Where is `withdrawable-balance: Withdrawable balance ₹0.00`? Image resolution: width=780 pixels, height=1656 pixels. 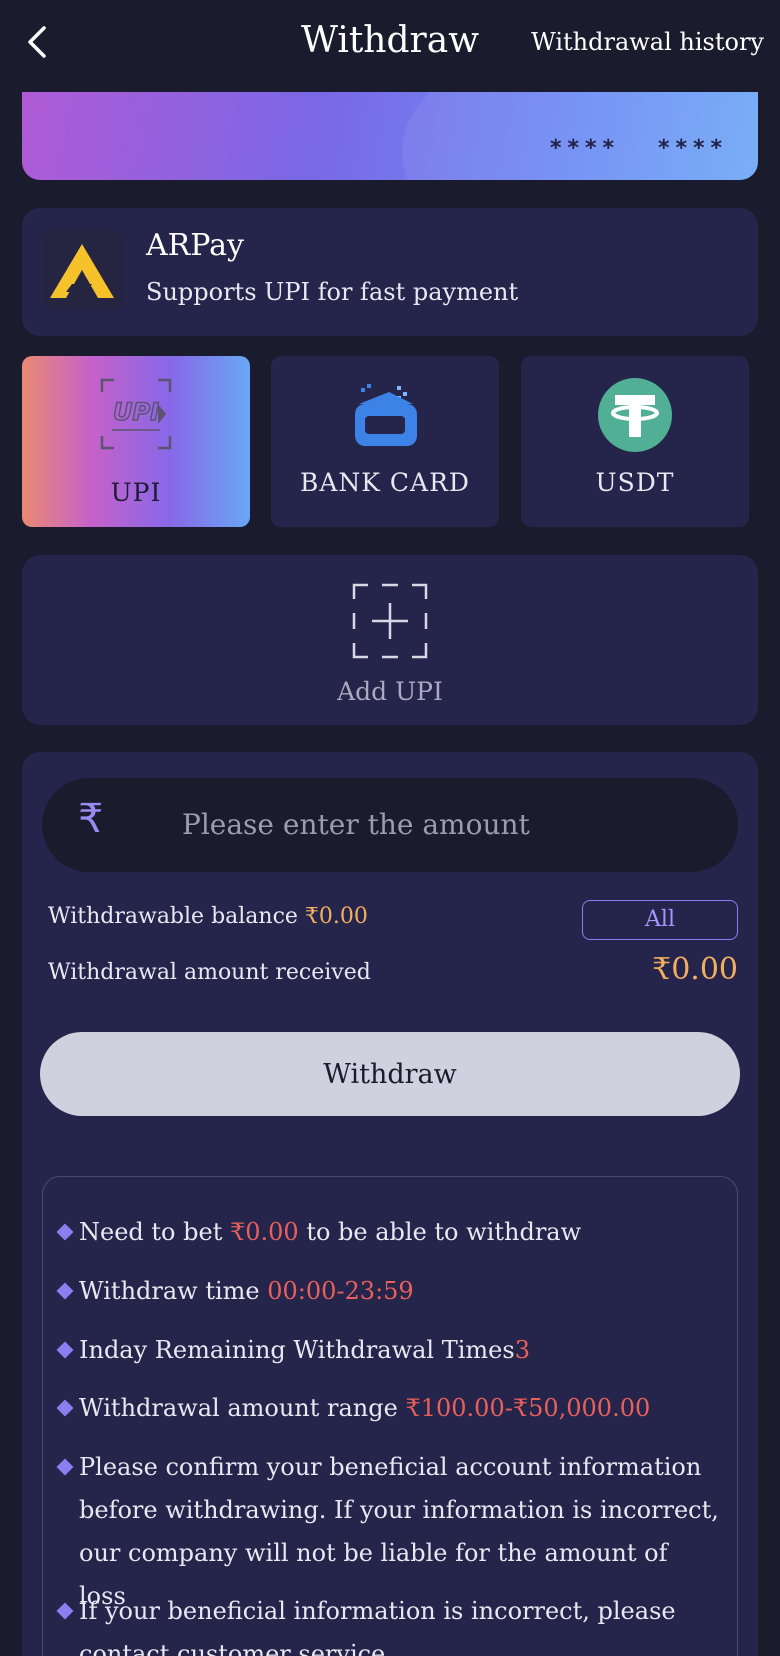
withdrawable-balance: Withdrawable balance ₹0.00 is located at coordinates (208, 916).